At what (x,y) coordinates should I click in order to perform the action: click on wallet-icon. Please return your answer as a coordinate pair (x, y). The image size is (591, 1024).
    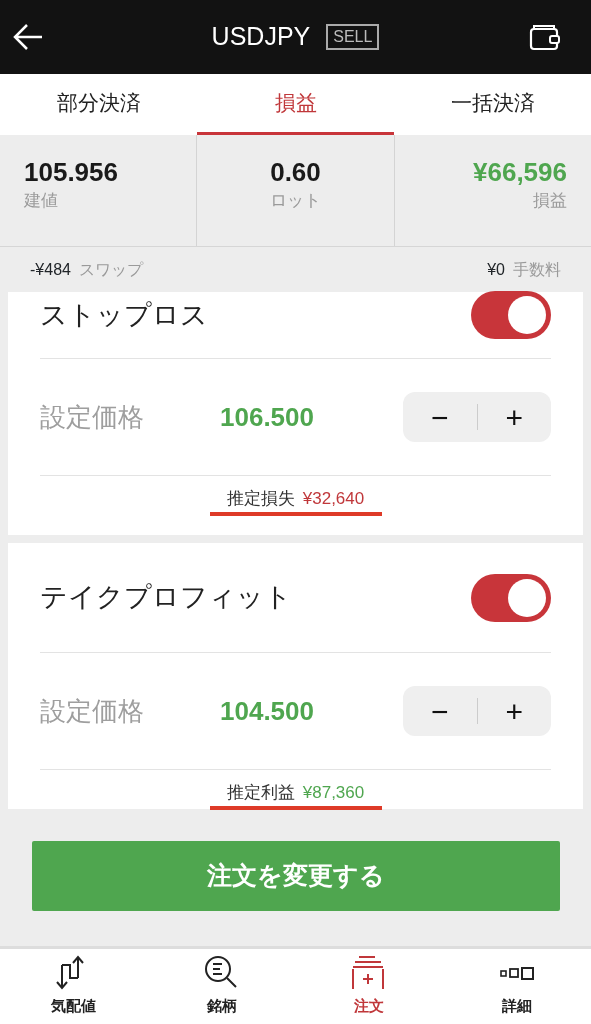
    Looking at the image, I should click on (545, 38).